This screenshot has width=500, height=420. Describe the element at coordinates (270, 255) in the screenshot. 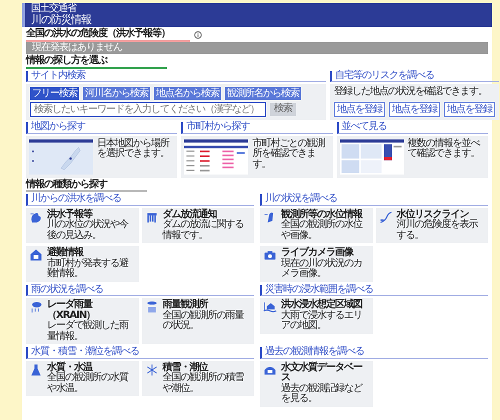

I see `camera-icon` at that location.